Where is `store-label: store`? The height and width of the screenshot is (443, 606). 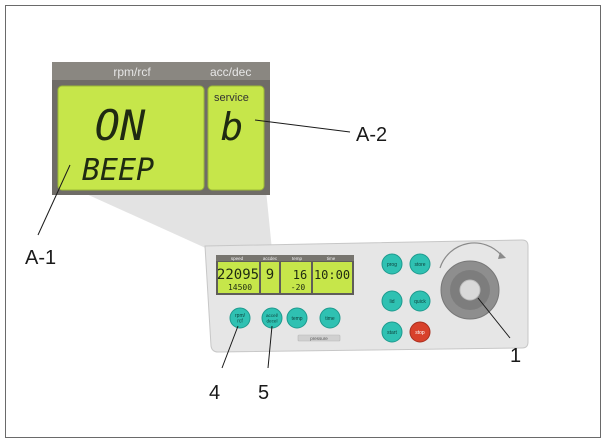 store-label: store is located at coordinates (419, 265).